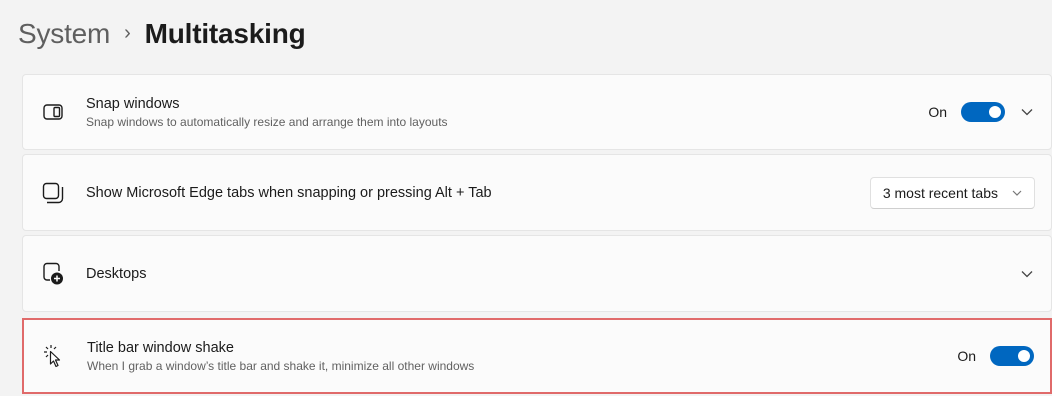  Describe the element at coordinates (1012, 356) in the screenshot. I see `title-bar-shake-toggle` at that location.